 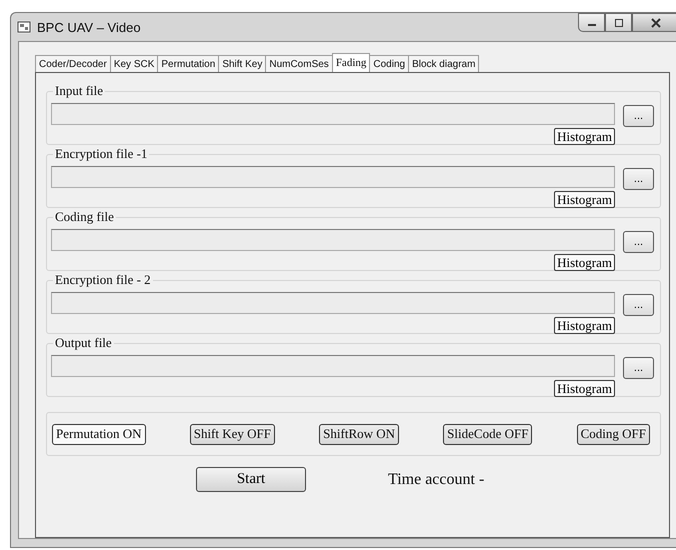 I want to click on tab: Coding, so click(x=389, y=63).